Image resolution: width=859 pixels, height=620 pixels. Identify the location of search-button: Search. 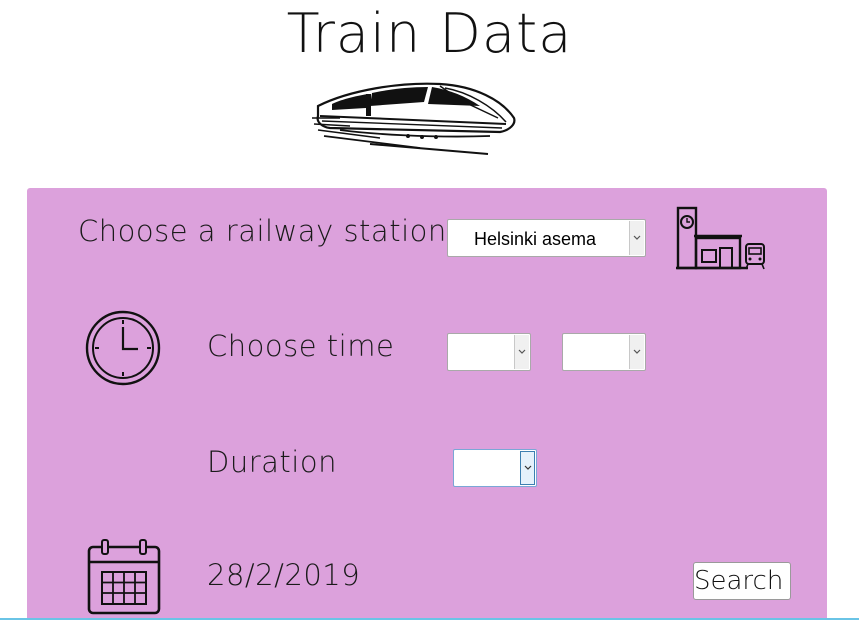
(742, 581).